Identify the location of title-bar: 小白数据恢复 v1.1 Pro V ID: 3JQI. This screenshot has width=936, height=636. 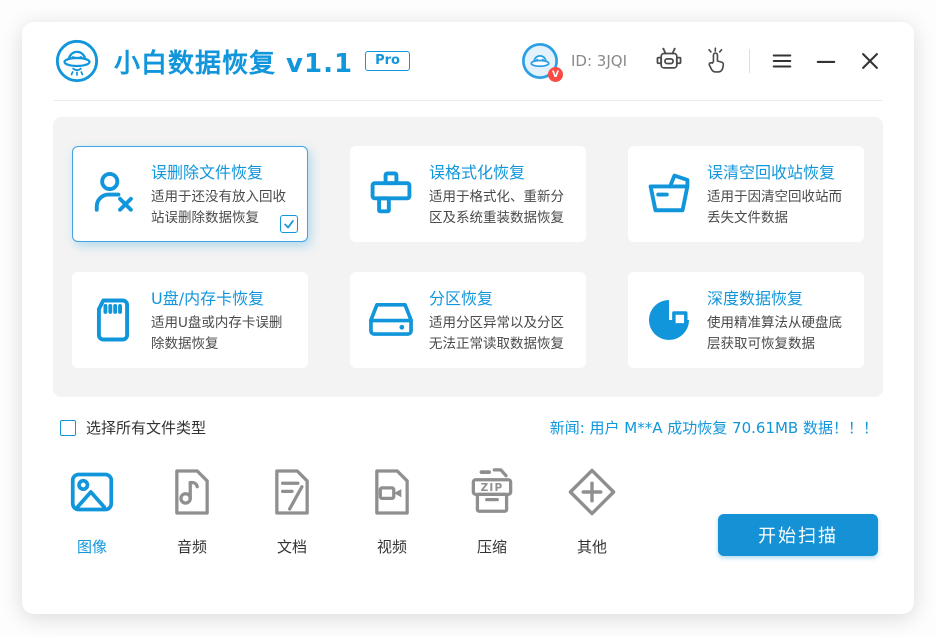
(468, 61).